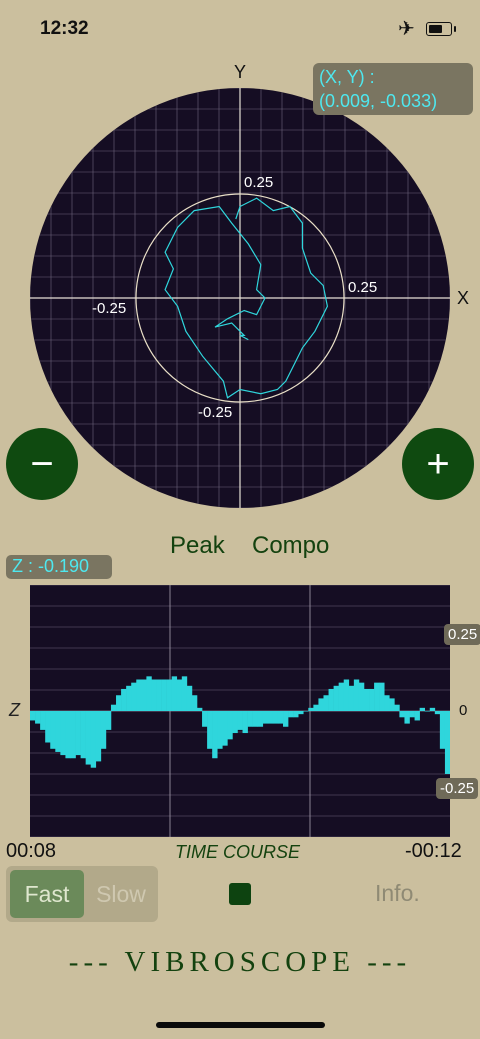 This screenshot has width=480, height=1039. Describe the element at coordinates (240, 894) in the screenshot. I see `stop-button` at that location.